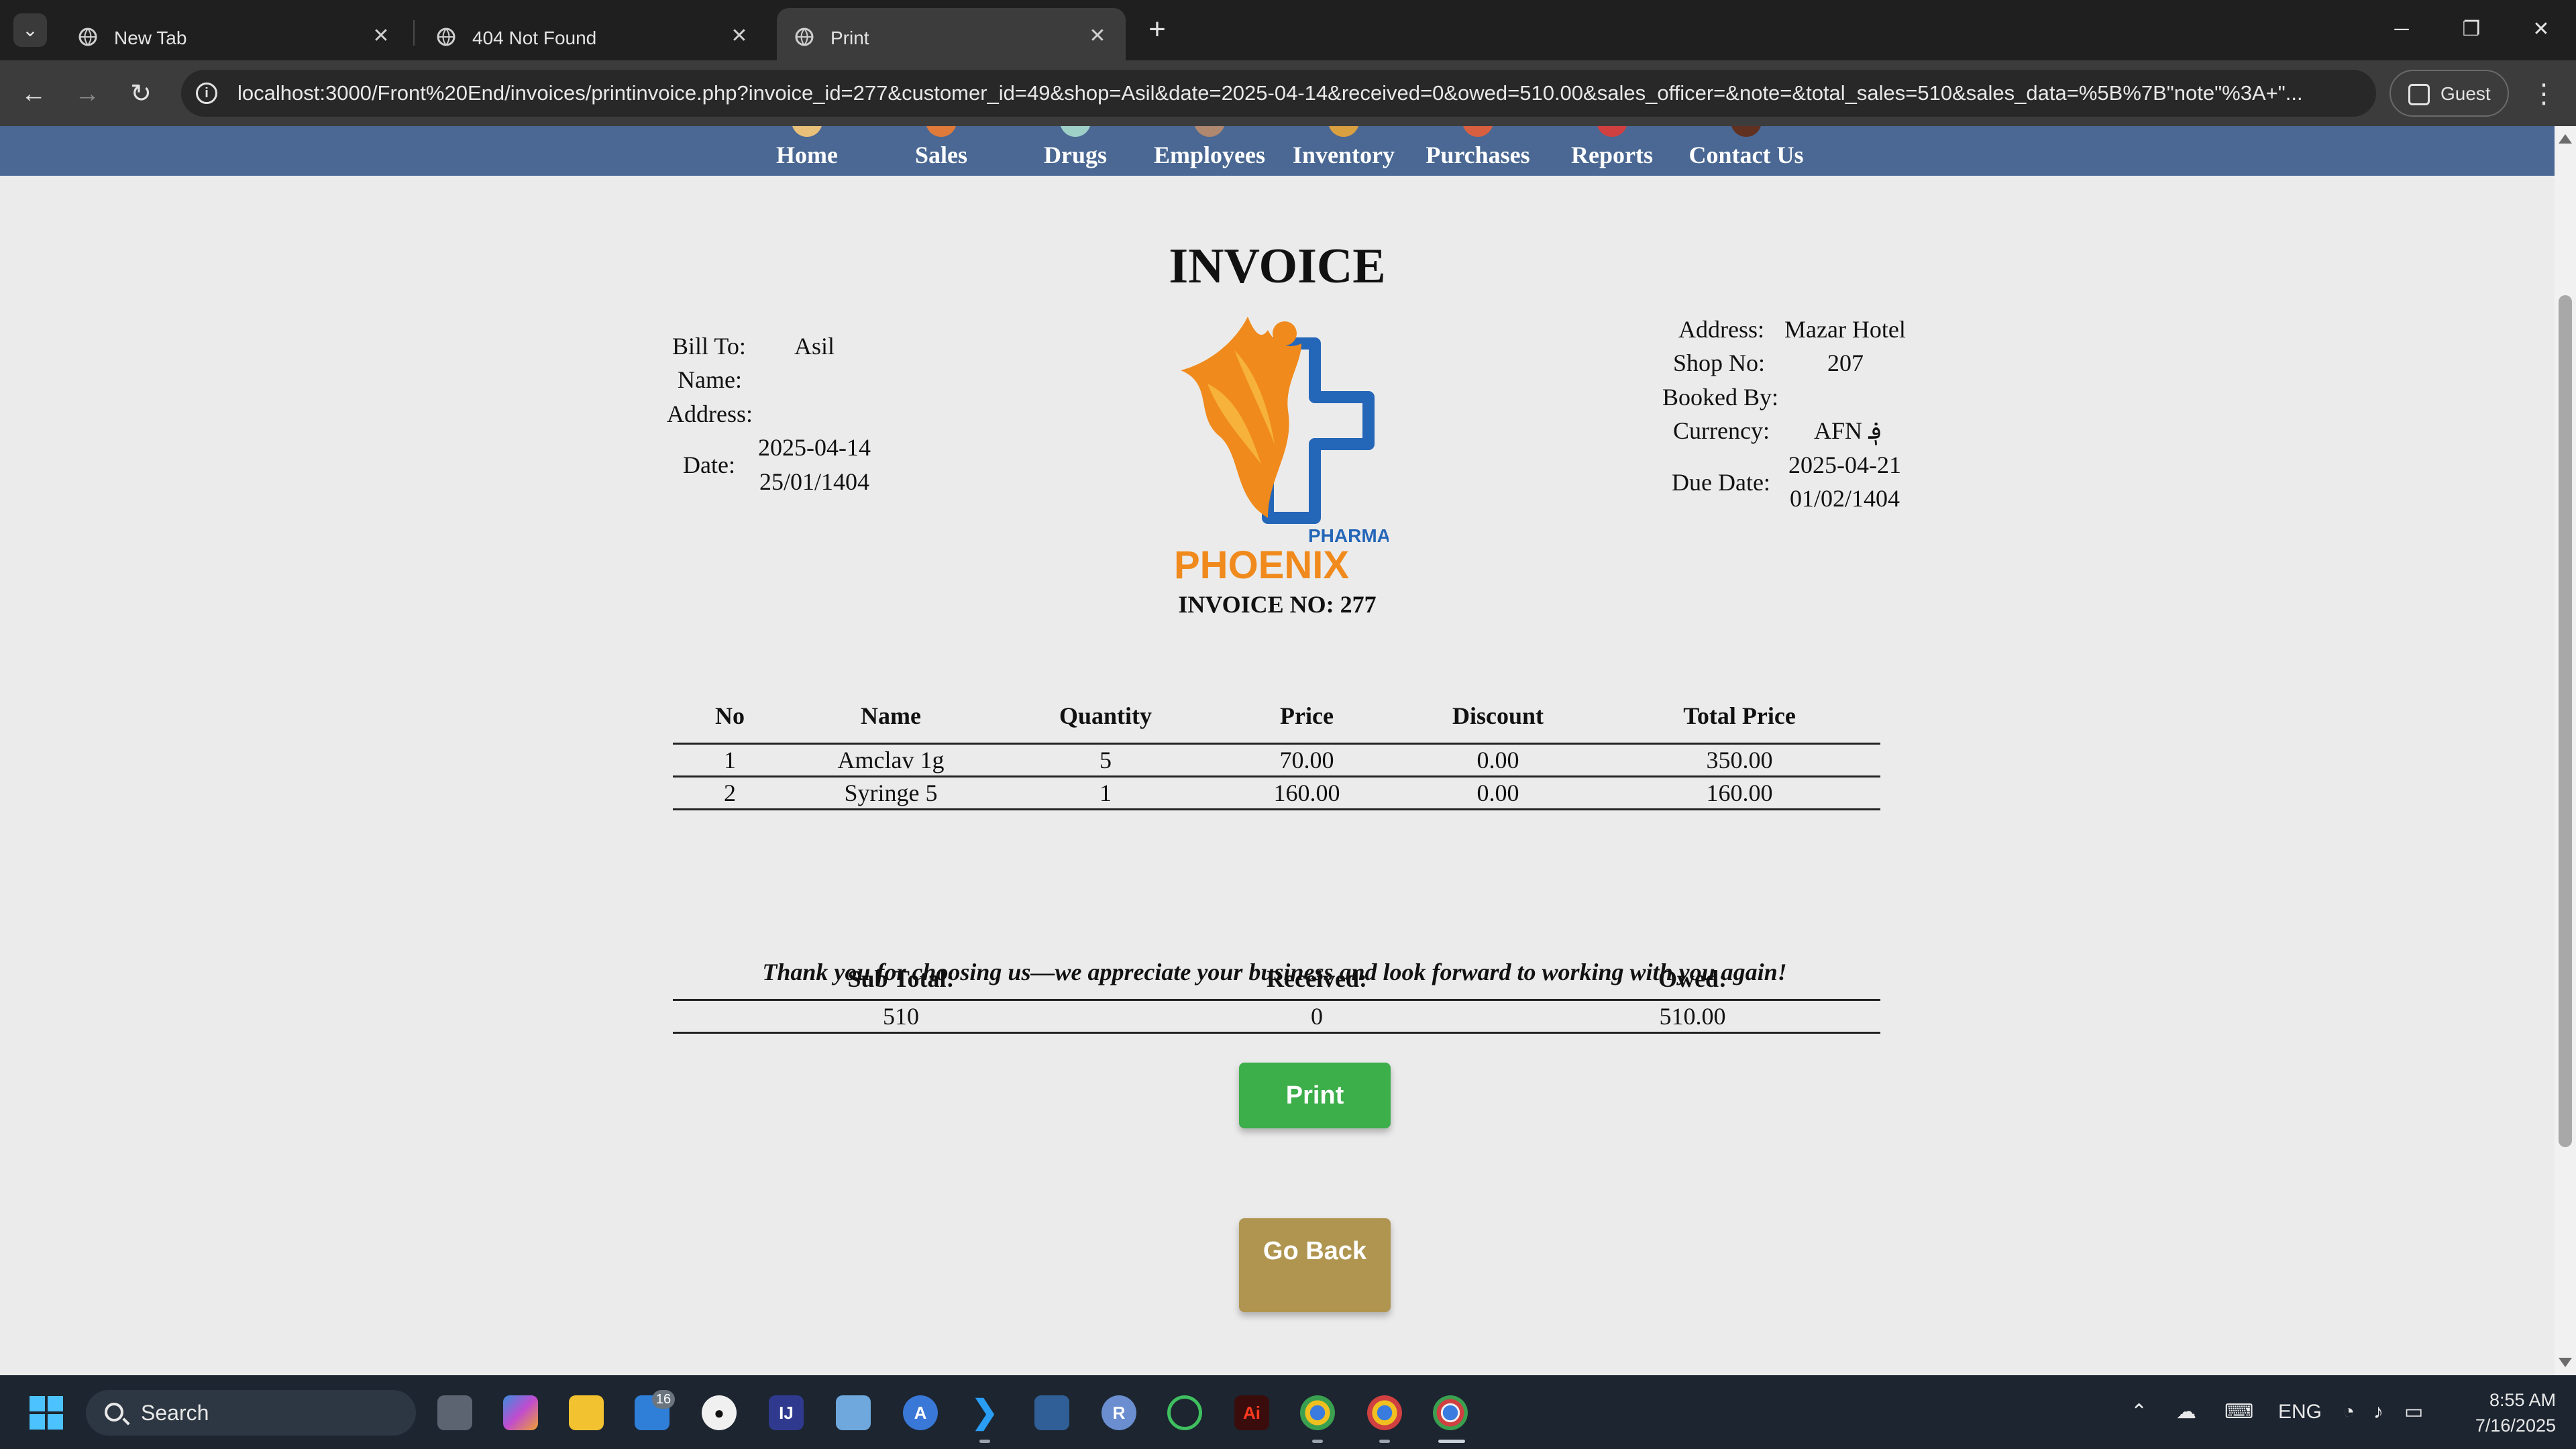 The height and width of the screenshot is (1449, 2576). I want to click on tab-print: Print ✕, so click(951, 34).